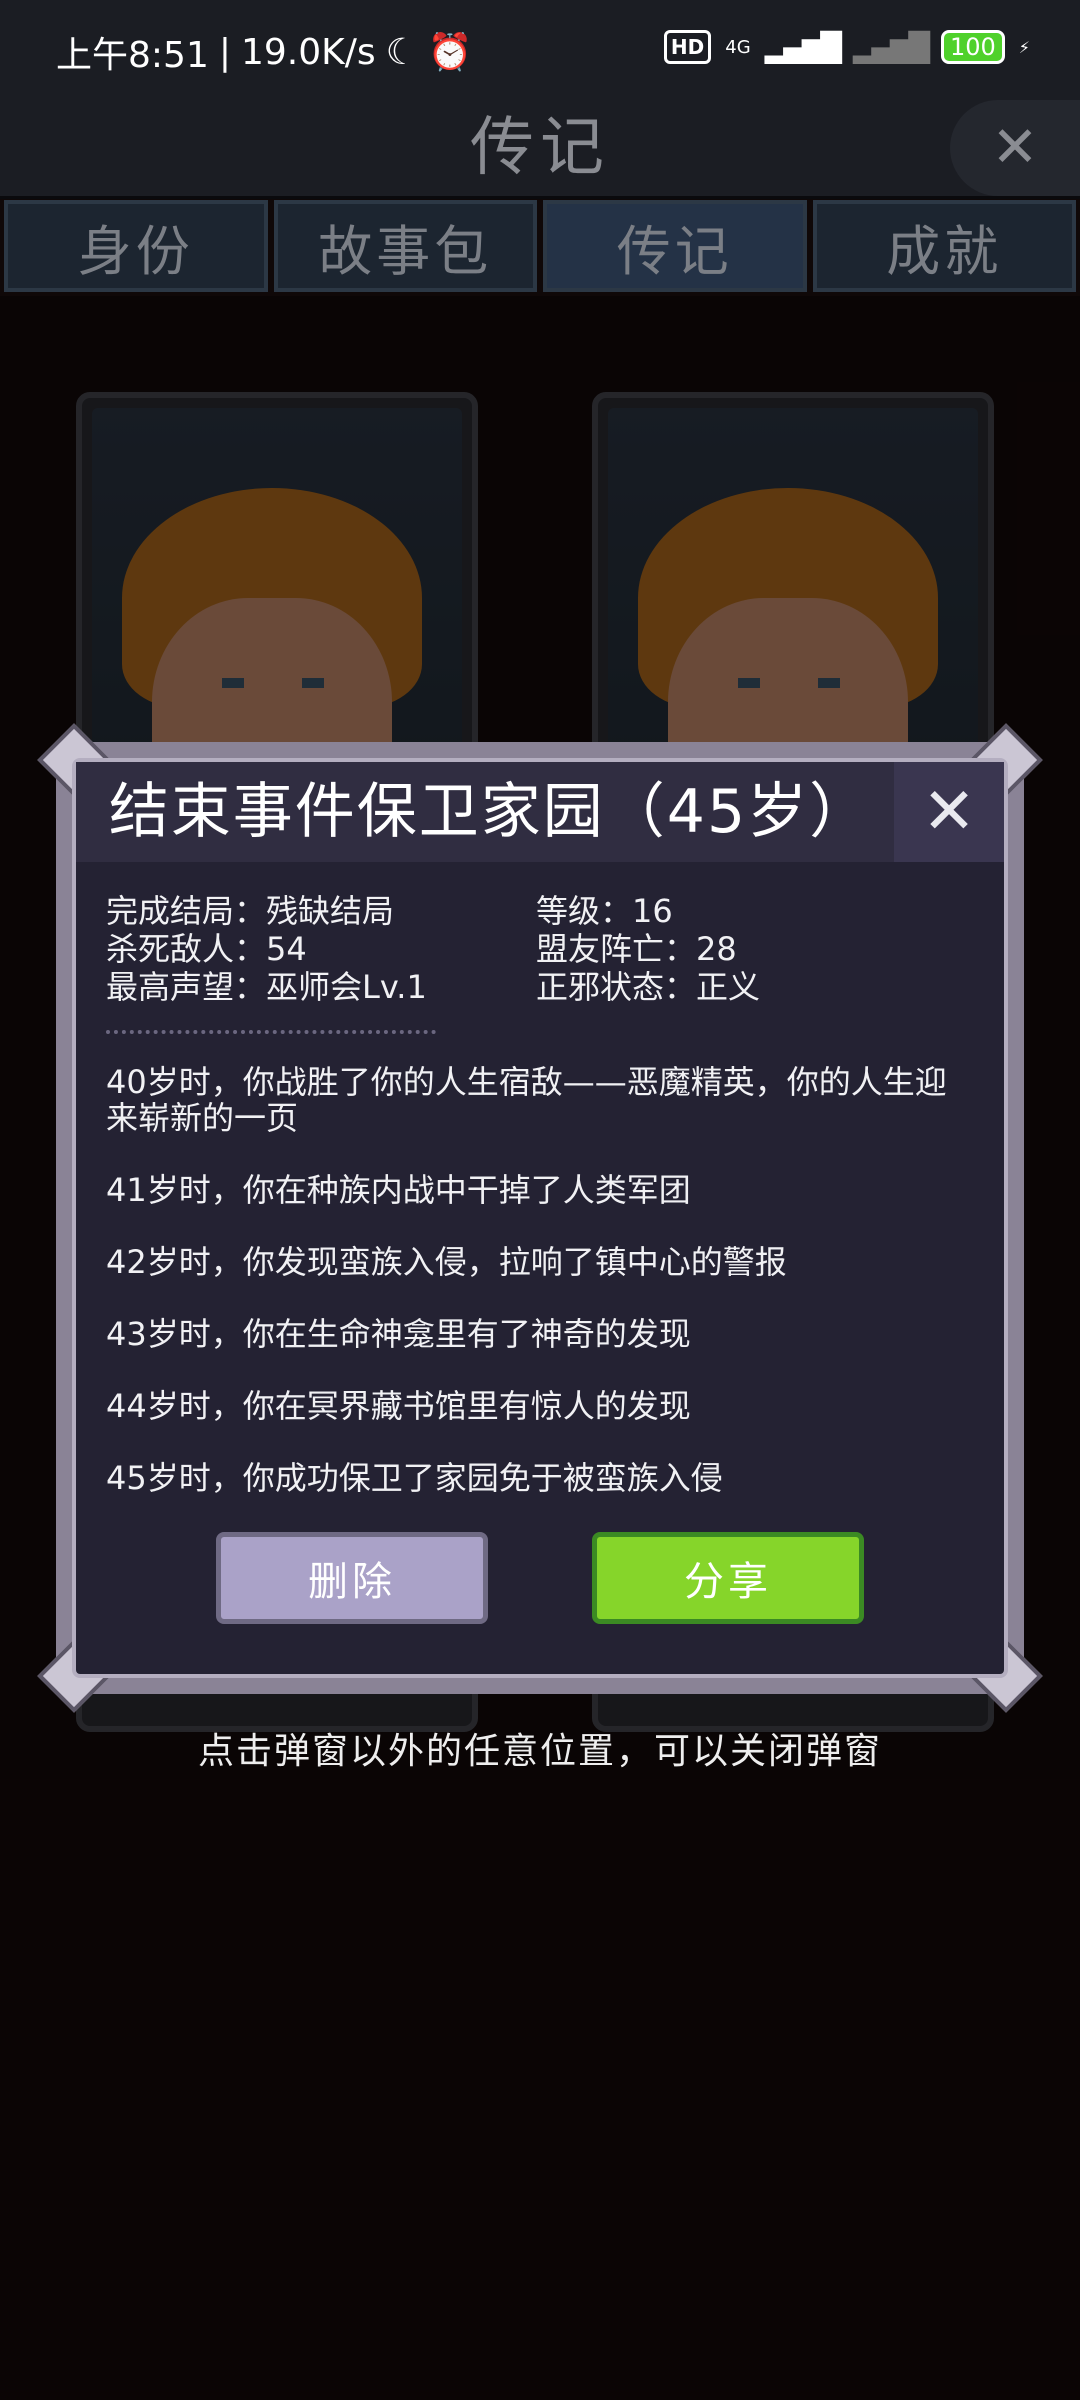 This screenshot has width=1080, height=2400. Describe the element at coordinates (206, 949) in the screenshot. I see `kills-stat: 杀死敌人：54` at that location.